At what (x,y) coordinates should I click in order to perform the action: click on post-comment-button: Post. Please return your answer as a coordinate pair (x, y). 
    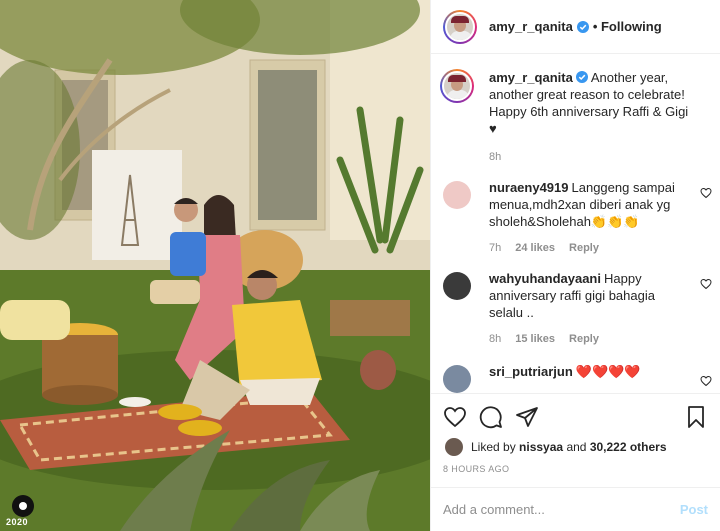
    Looking at the image, I should click on (694, 509).